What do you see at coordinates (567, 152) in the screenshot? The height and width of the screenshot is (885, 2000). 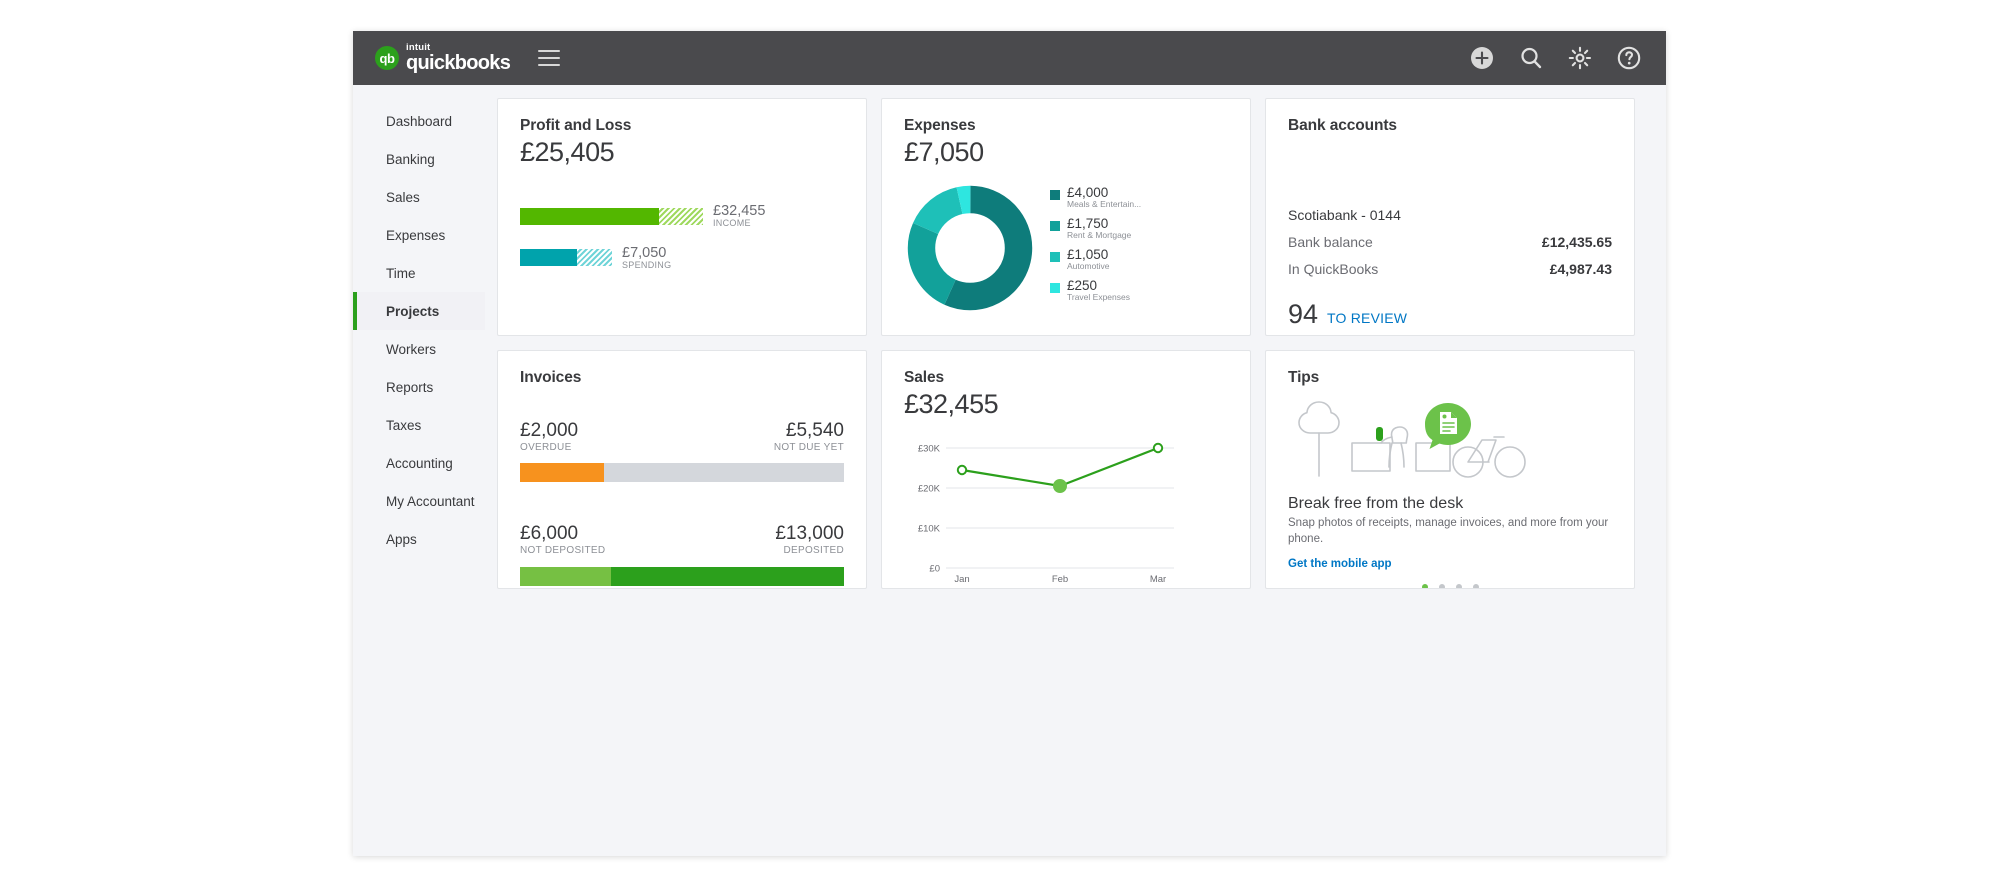 I see `profit-and-loss-amount: £25,405` at bounding box center [567, 152].